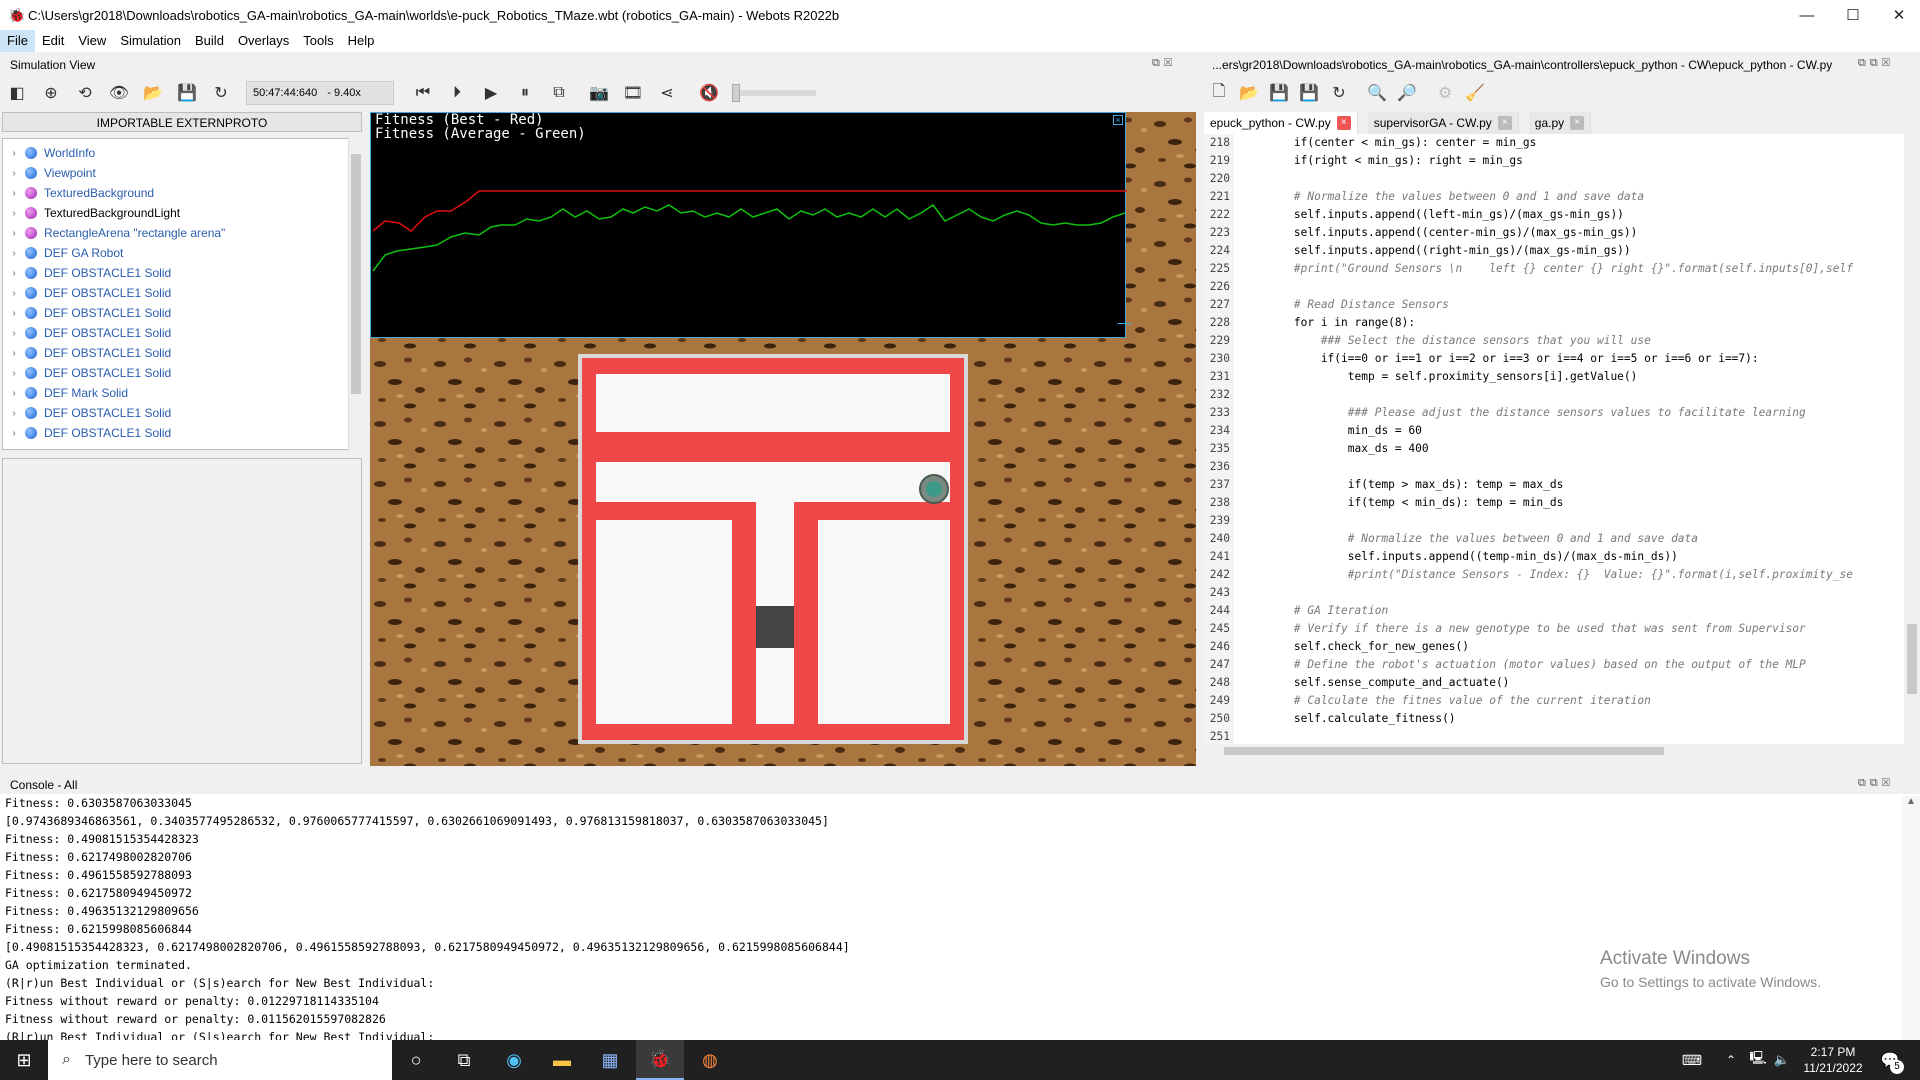  Describe the element at coordinates (1554, 467) in the screenshot. I see `code-line: 236` at that location.